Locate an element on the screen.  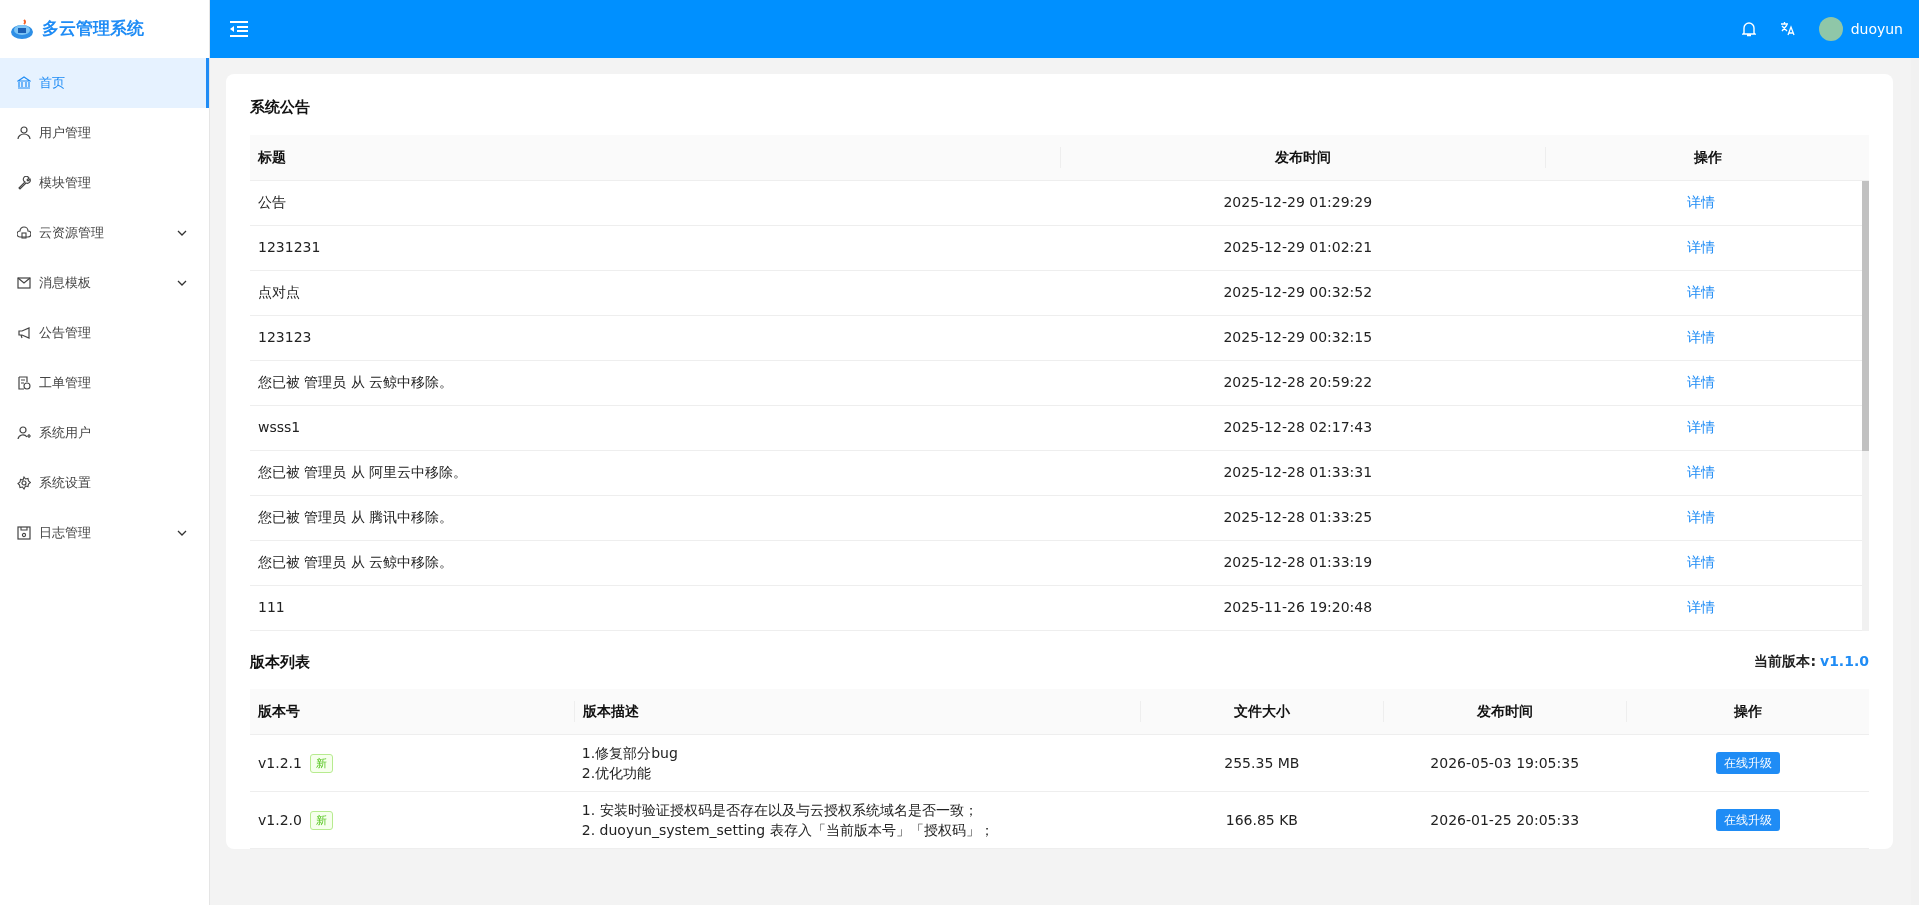
table-cell-text: 2025-12-29 01:29:29 is located at coordinates (1298, 202).